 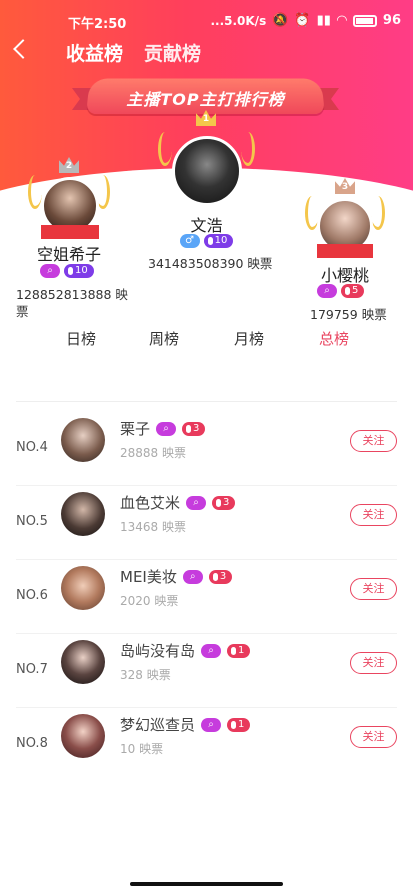 What do you see at coordinates (206, 51) in the screenshot?
I see `top-nav: 收益榜 贡献榜` at bounding box center [206, 51].